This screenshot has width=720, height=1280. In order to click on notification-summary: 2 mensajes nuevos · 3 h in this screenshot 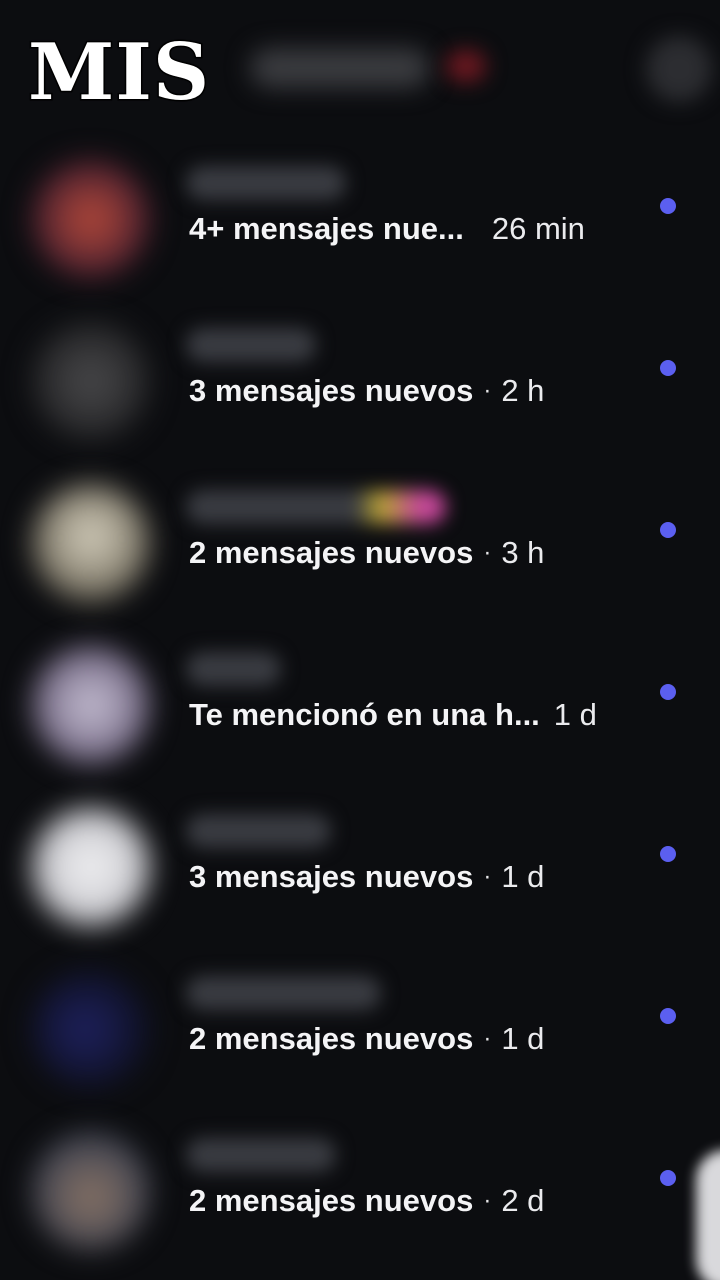, I will do `click(366, 553)`.